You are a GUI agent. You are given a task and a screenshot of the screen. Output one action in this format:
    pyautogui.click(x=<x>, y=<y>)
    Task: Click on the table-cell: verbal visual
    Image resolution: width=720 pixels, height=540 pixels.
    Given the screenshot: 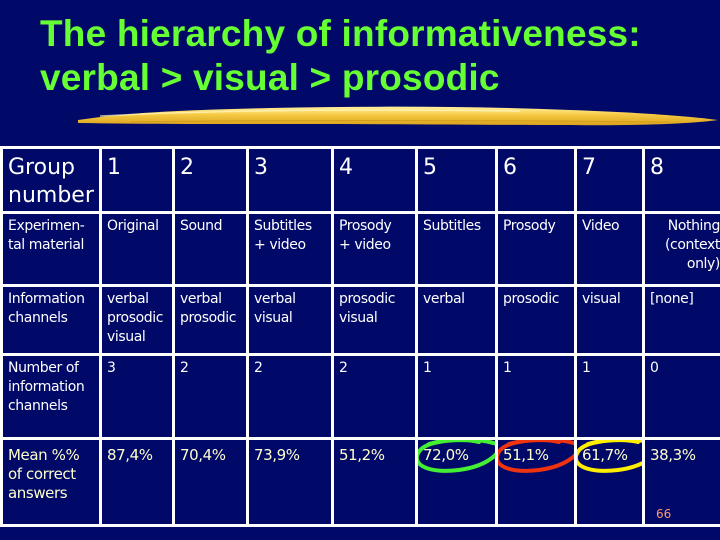 What is the action you would take?
    pyautogui.click(x=290, y=320)
    